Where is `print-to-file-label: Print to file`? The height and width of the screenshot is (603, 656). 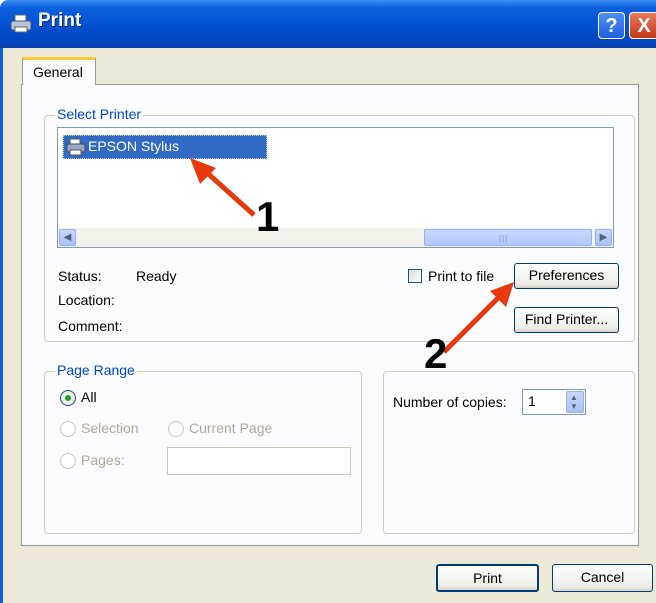 print-to-file-label: Print to file is located at coordinates (461, 276).